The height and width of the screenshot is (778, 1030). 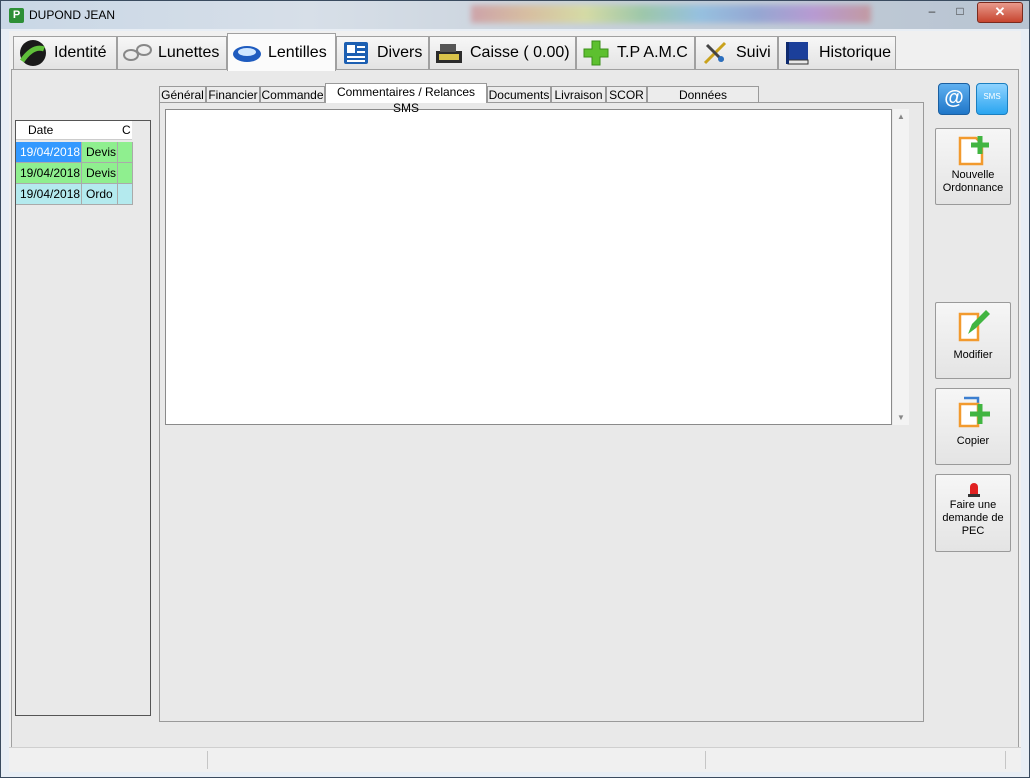 I want to click on maximize-button: □, so click(x=960, y=11).